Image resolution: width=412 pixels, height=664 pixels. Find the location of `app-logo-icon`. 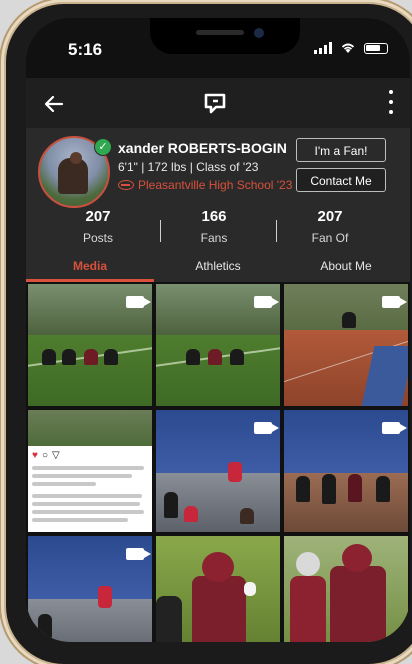

app-logo-icon is located at coordinates (215, 103).